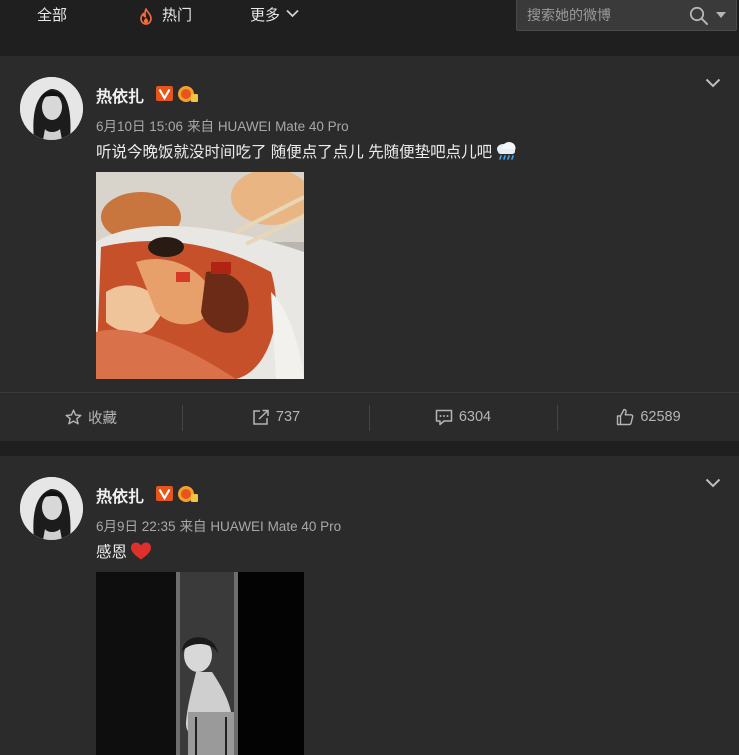 The width and height of the screenshot is (739, 755). Describe the element at coordinates (261, 417) in the screenshot. I see `share-icon` at that location.